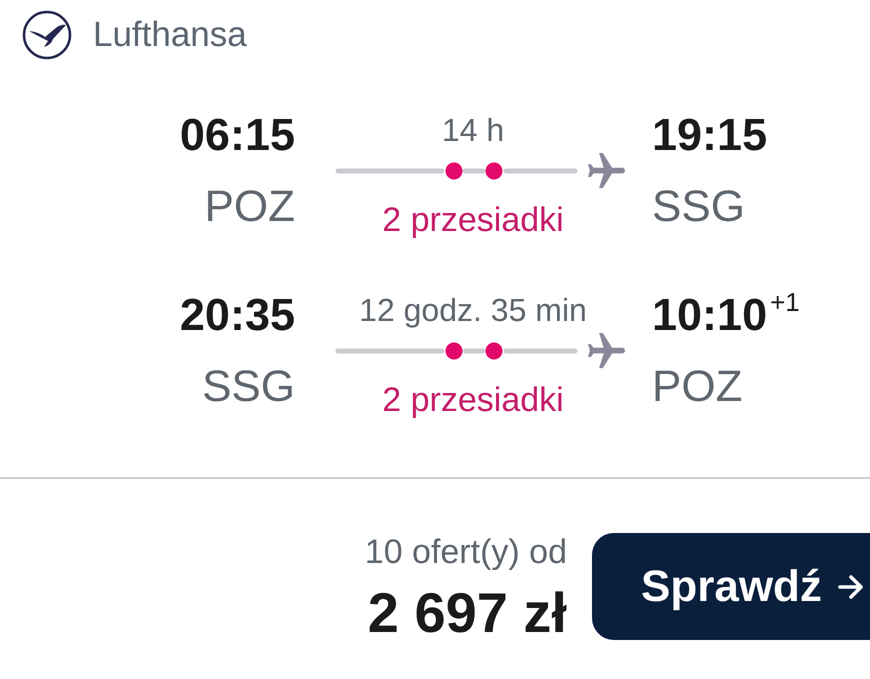 The width and height of the screenshot is (870, 679). What do you see at coordinates (248, 387) in the screenshot?
I see `departure-airport: SSG` at bounding box center [248, 387].